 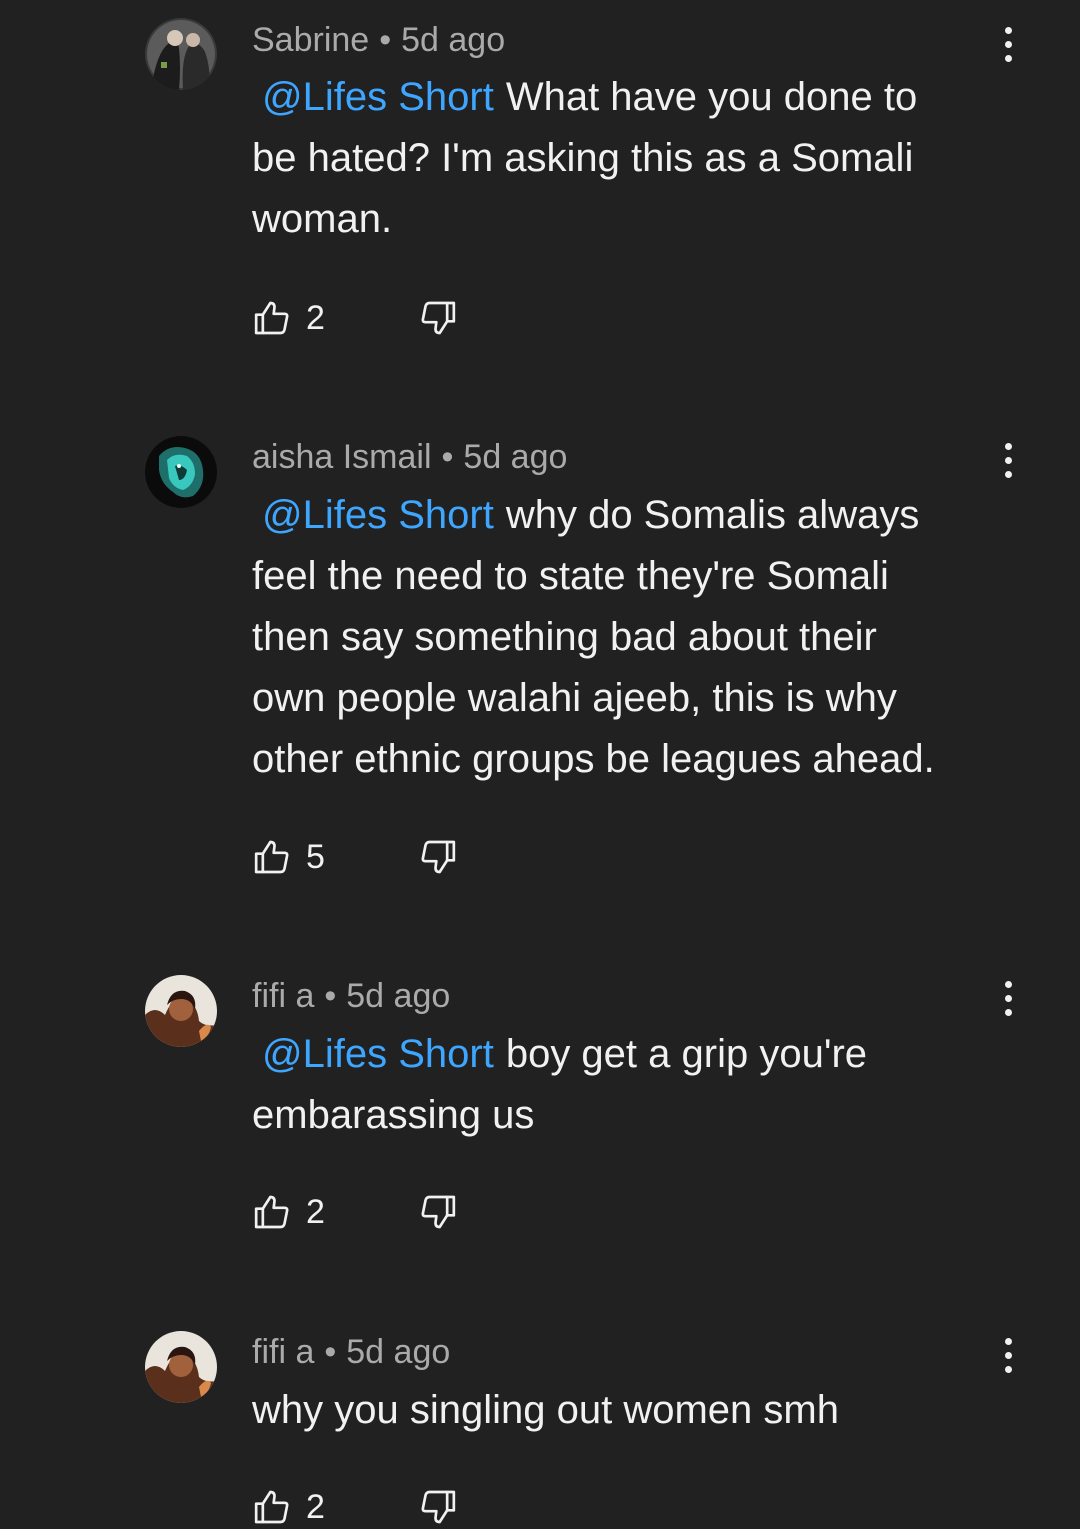 I want to click on comment-meta: Sabrine • 5d ago, so click(x=378, y=40).